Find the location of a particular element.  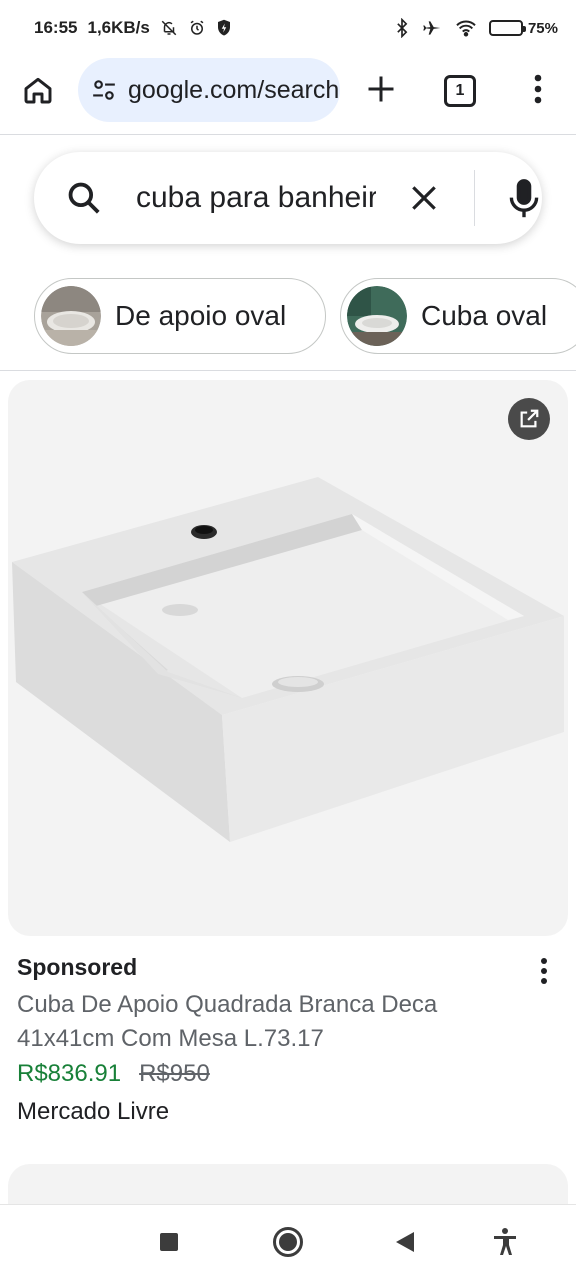

search-input is located at coordinates (256, 198).